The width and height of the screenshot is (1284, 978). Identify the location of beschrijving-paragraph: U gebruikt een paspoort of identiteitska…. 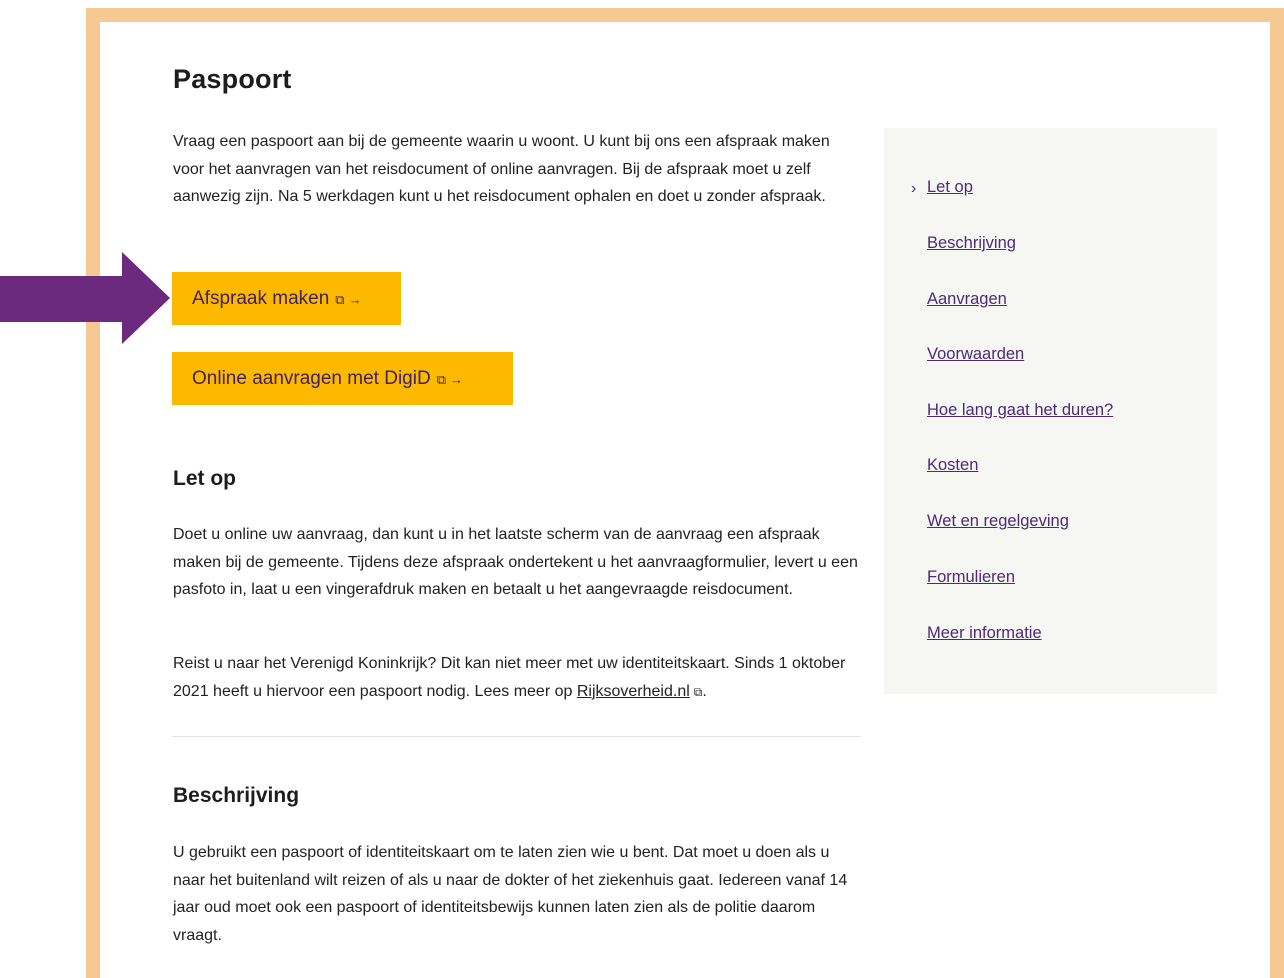
(510, 894).